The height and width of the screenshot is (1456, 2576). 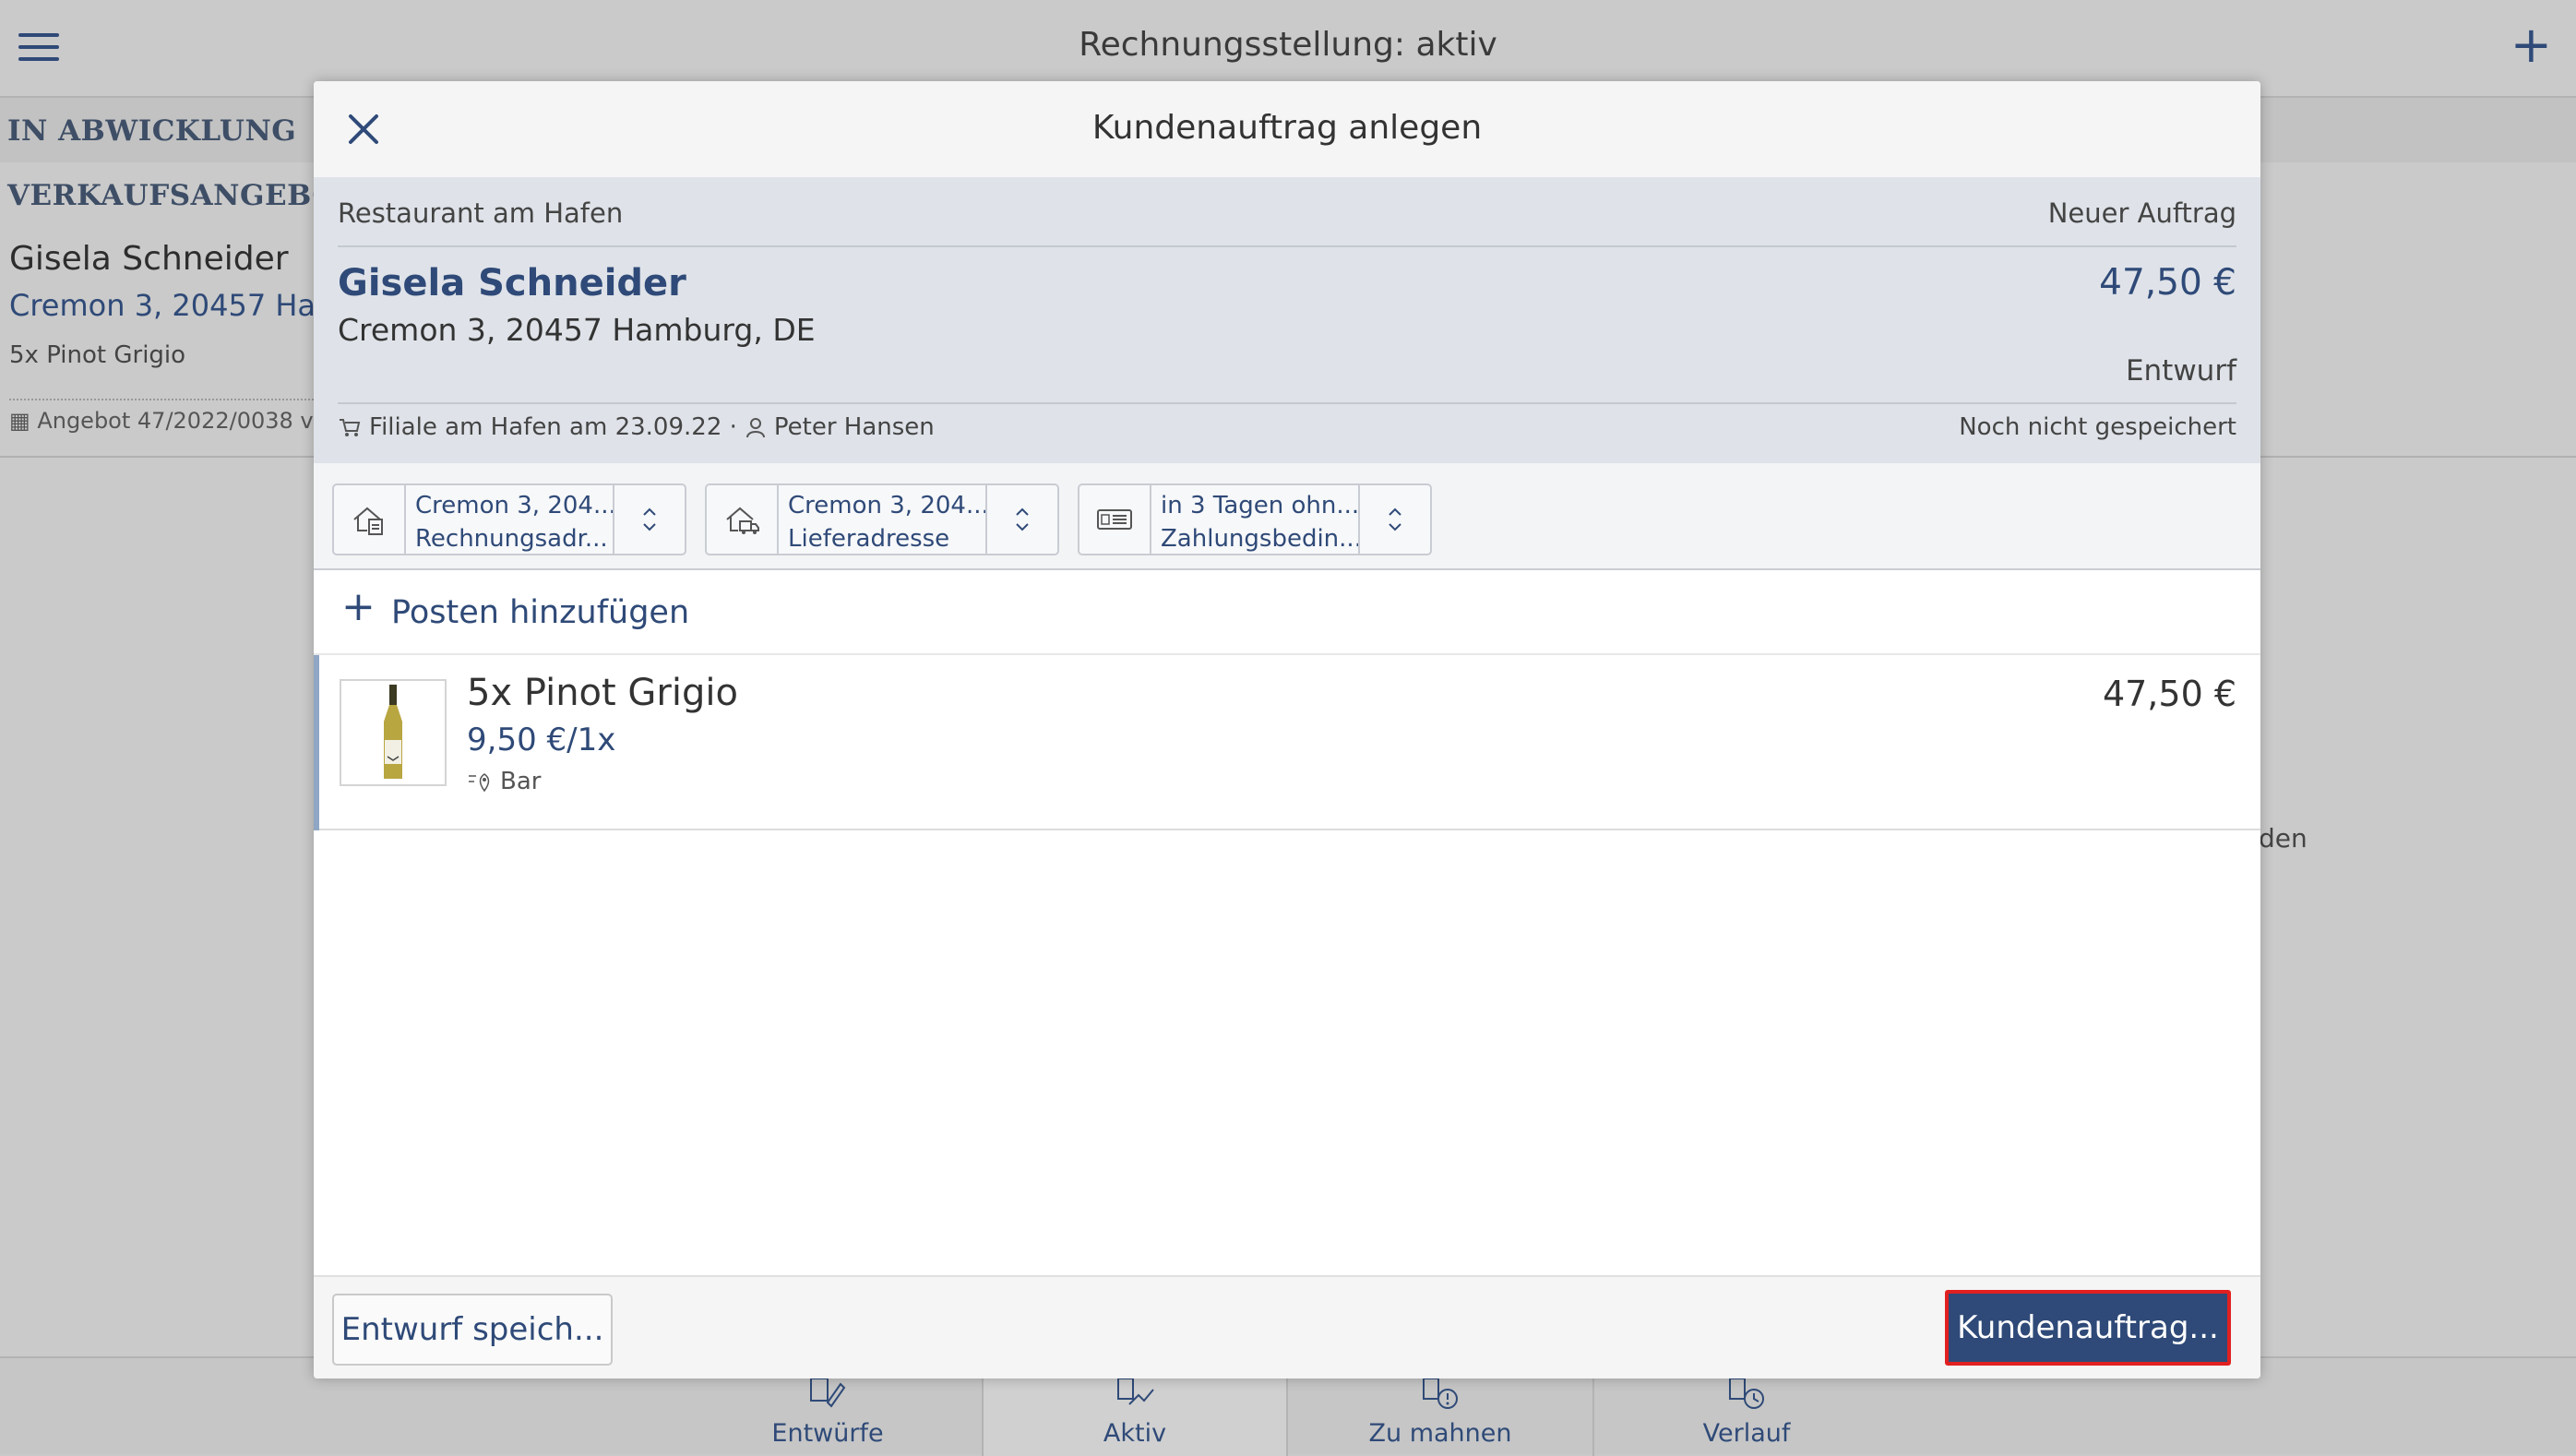 I want to click on location-label: Bar, so click(x=521, y=781).